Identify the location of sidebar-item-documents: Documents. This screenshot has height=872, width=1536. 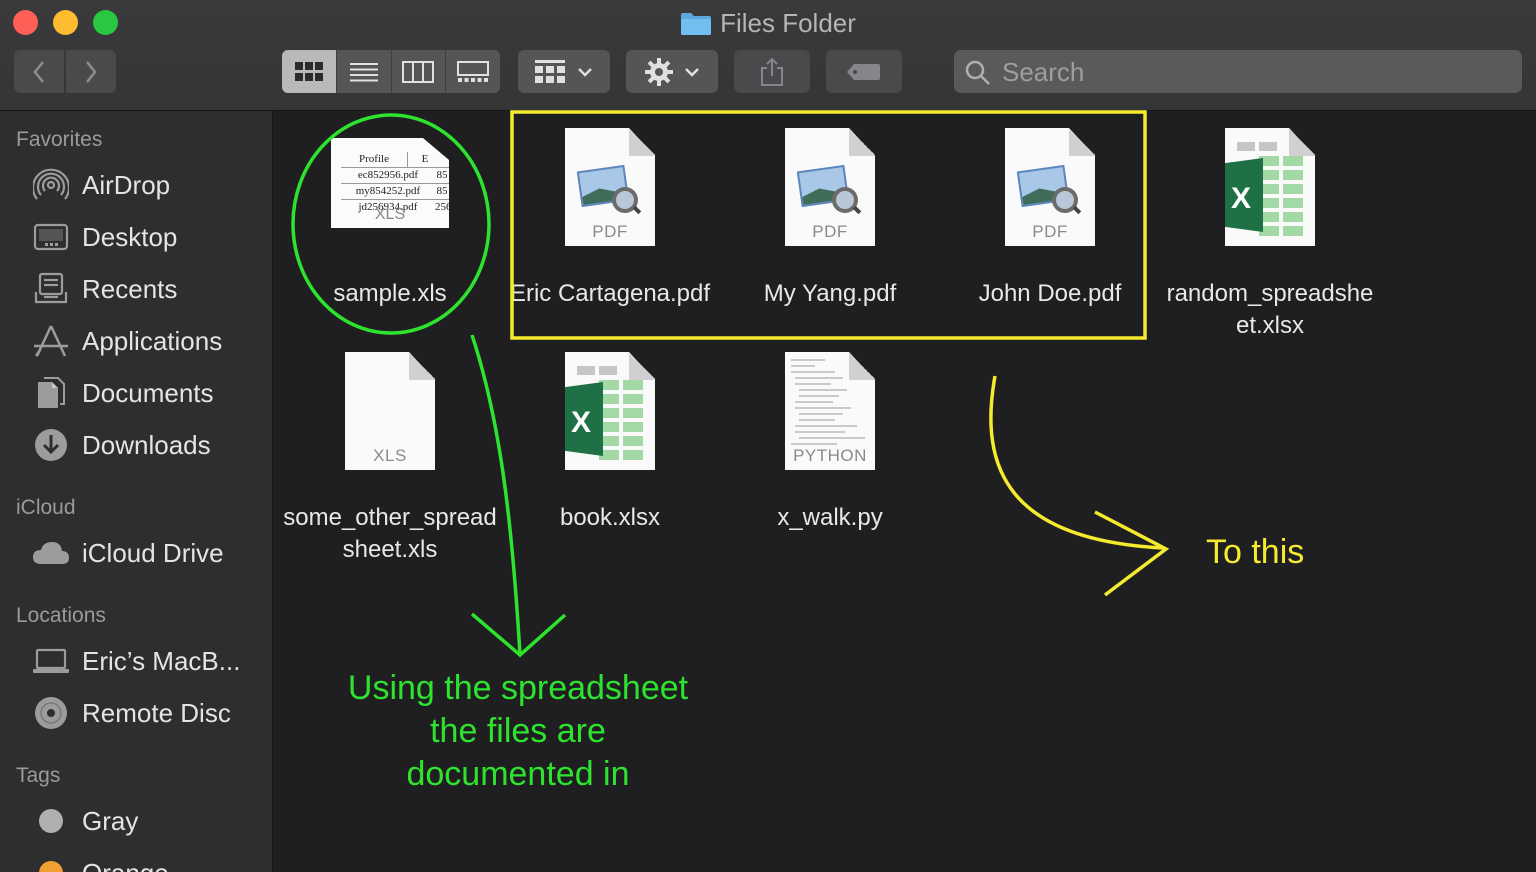
(150, 393).